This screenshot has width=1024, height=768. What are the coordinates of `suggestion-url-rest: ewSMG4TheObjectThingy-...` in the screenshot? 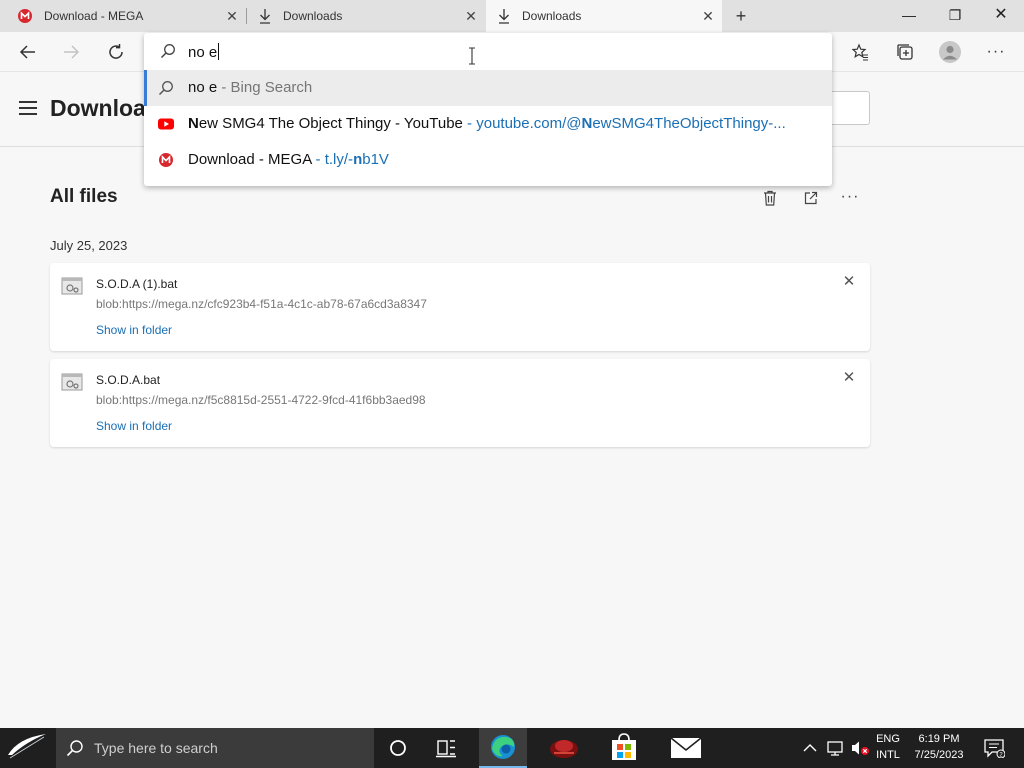 It's located at (689, 123).